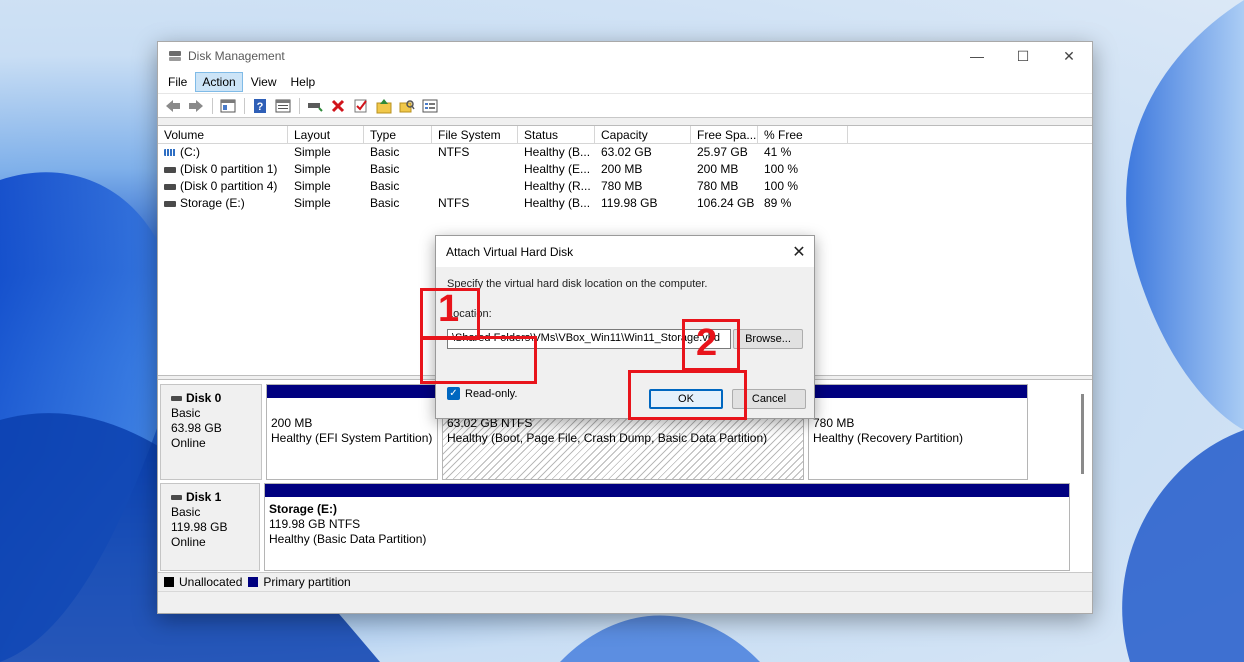 Image resolution: width=1244 pixels, height=662 pixels. Describe the element at coordinates (643, 134) in the screenshot. I see `column-header-capacity: Capacity` at that location.